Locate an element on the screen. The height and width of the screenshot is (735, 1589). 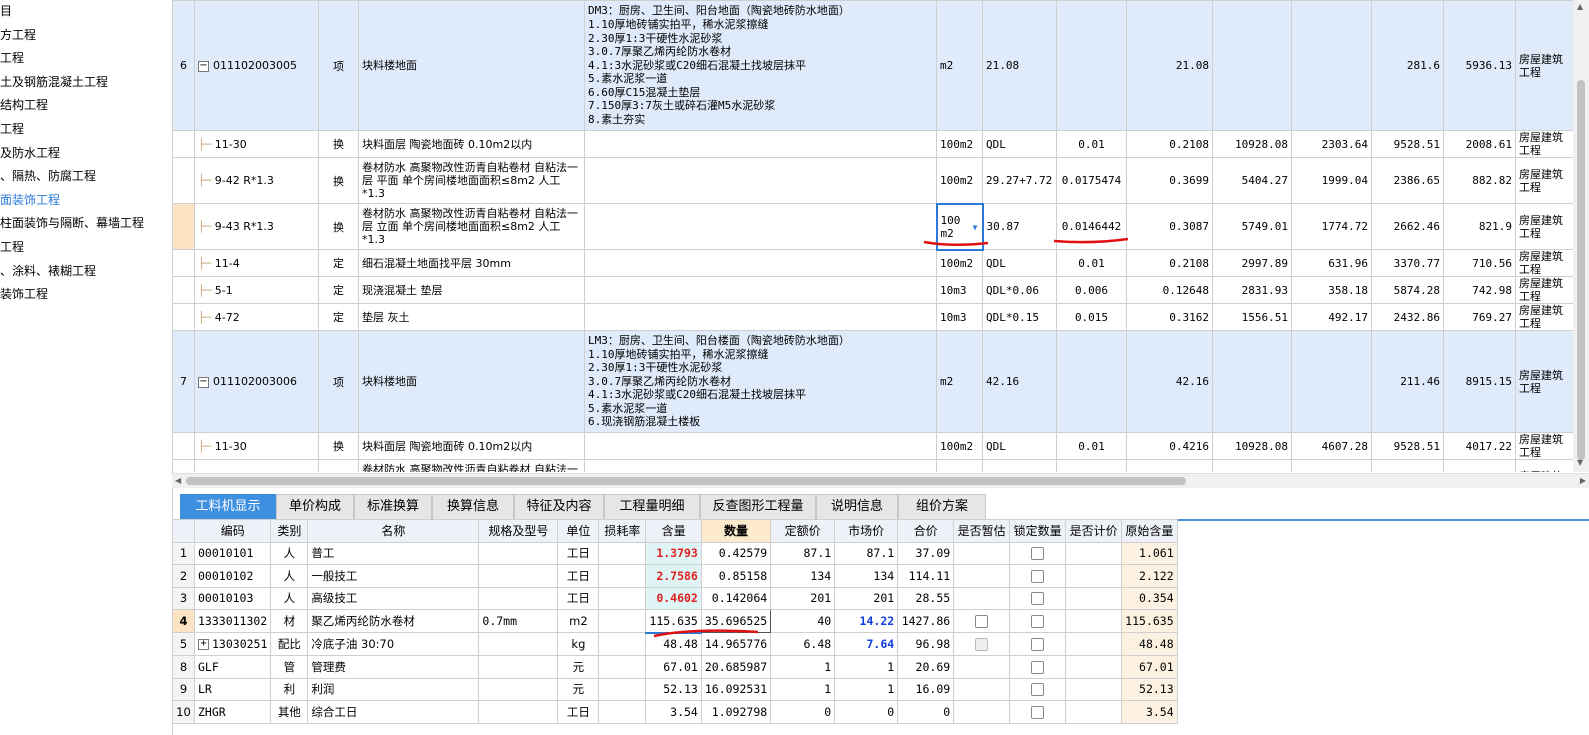
column-header: 市场价 is located at coordinates (866, 531).